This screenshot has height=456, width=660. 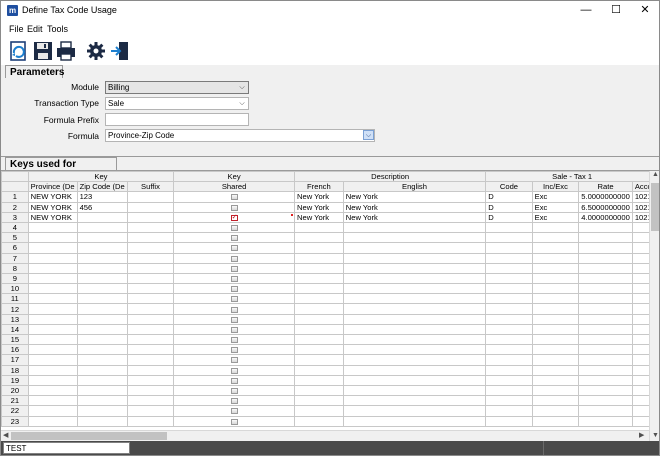 What do you see at coordinates (330, 350) in the screenshot?
I see `table-row: 16` at bounding box center [330, 350].